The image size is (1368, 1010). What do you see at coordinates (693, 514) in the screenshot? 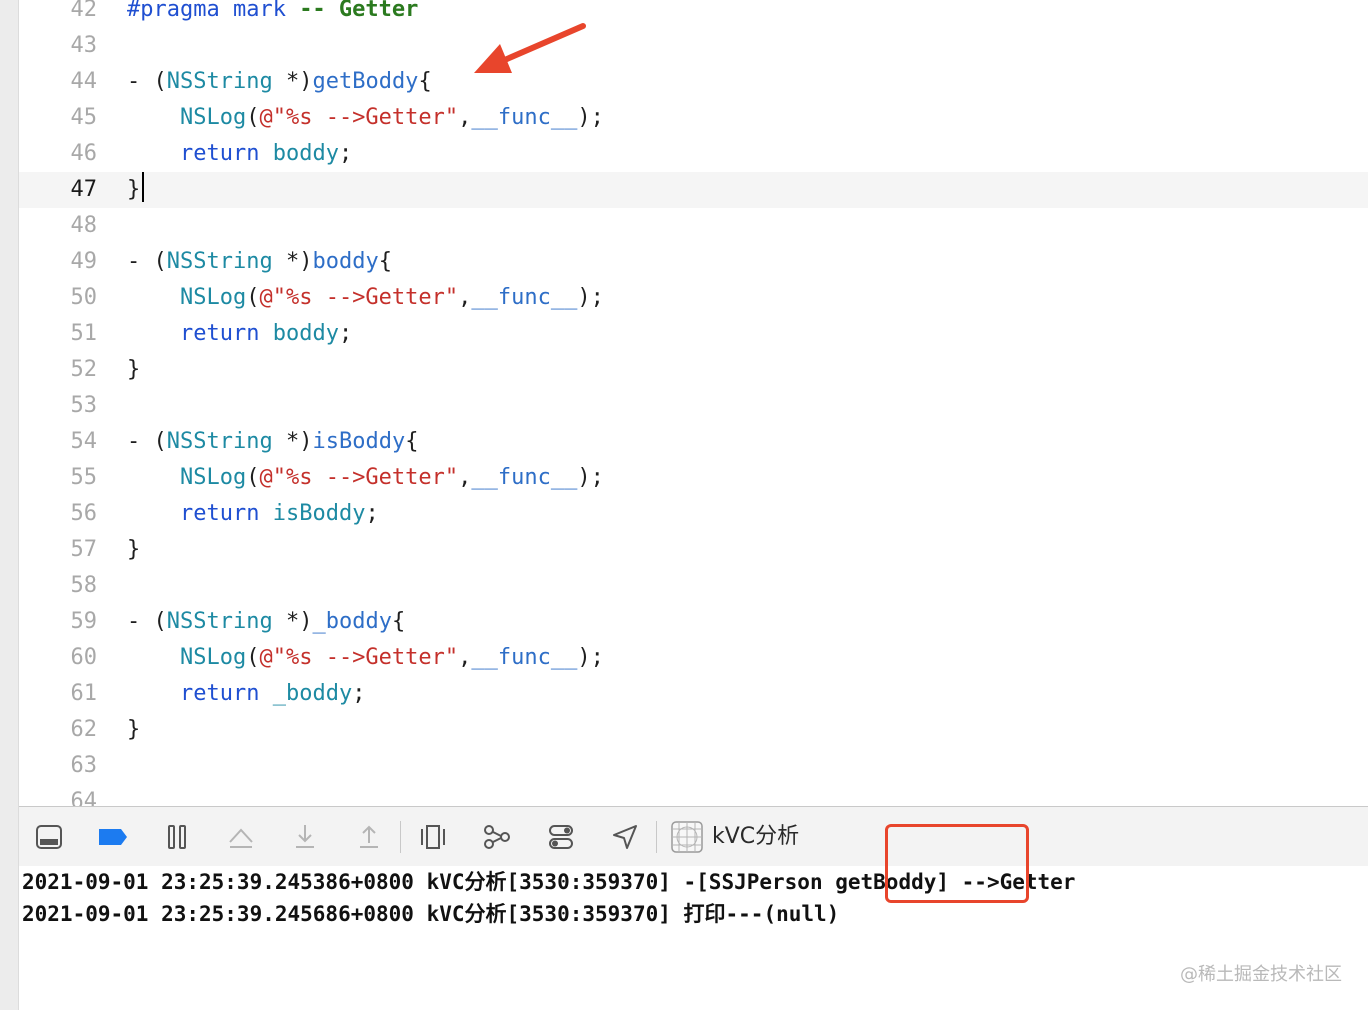
I see `code-line: 56 return isBoddy;` at bounding box center [693, 514].